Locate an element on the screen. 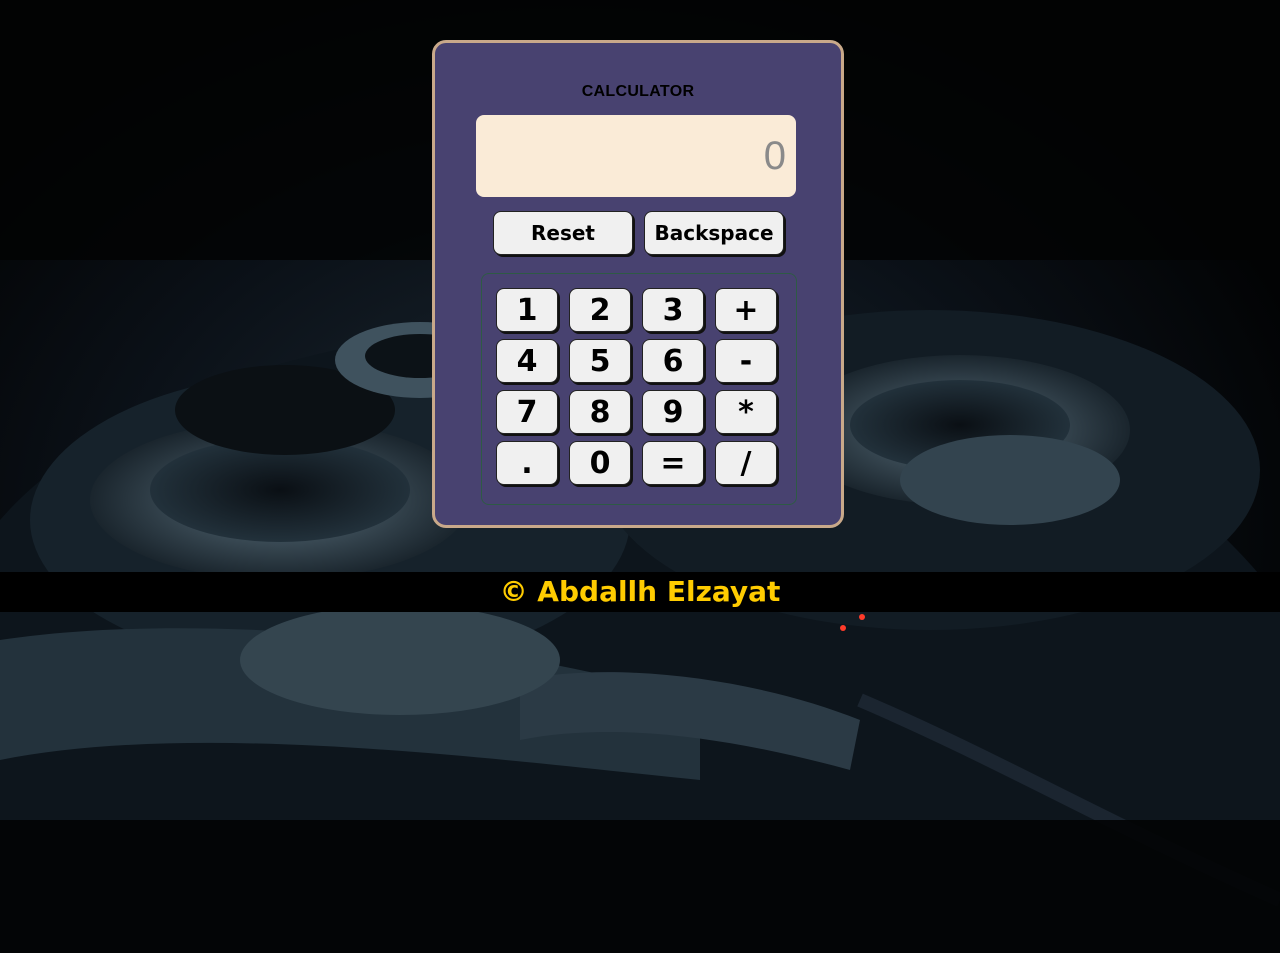  key-decimal: . is located at coordinates (527, 463).